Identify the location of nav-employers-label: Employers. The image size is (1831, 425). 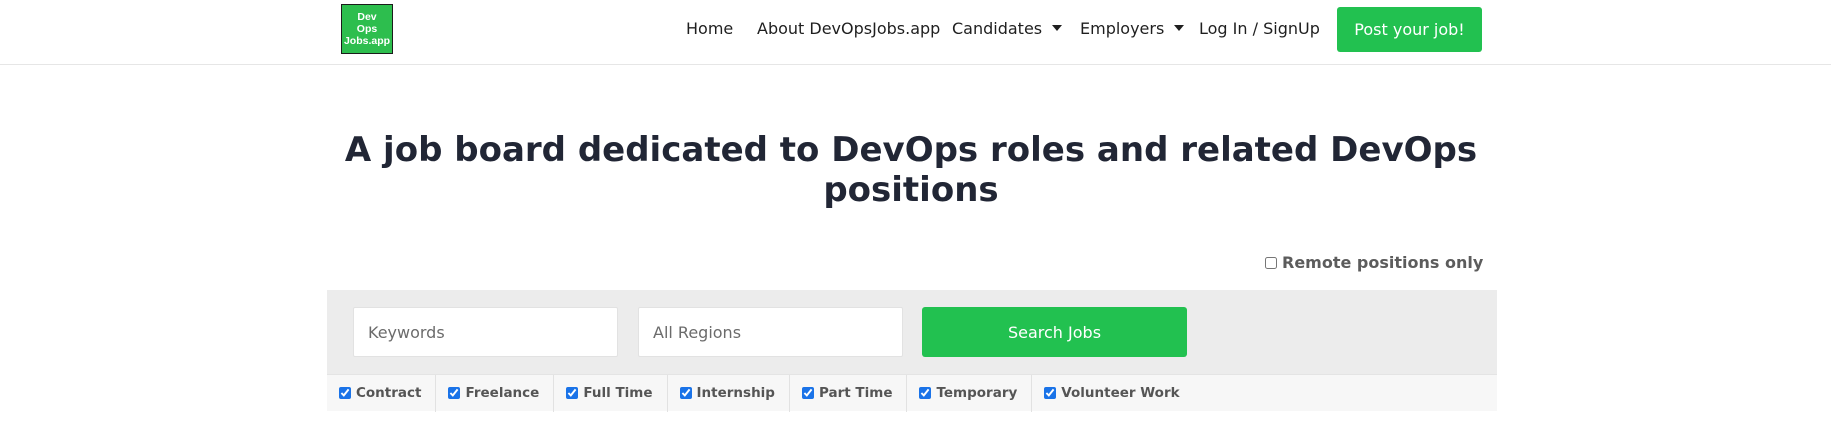
(1122, 28).